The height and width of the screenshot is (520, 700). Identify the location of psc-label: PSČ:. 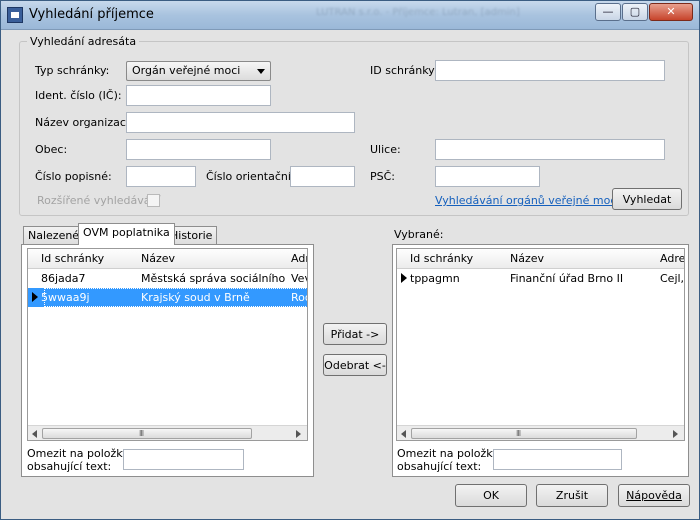
(383, 176).